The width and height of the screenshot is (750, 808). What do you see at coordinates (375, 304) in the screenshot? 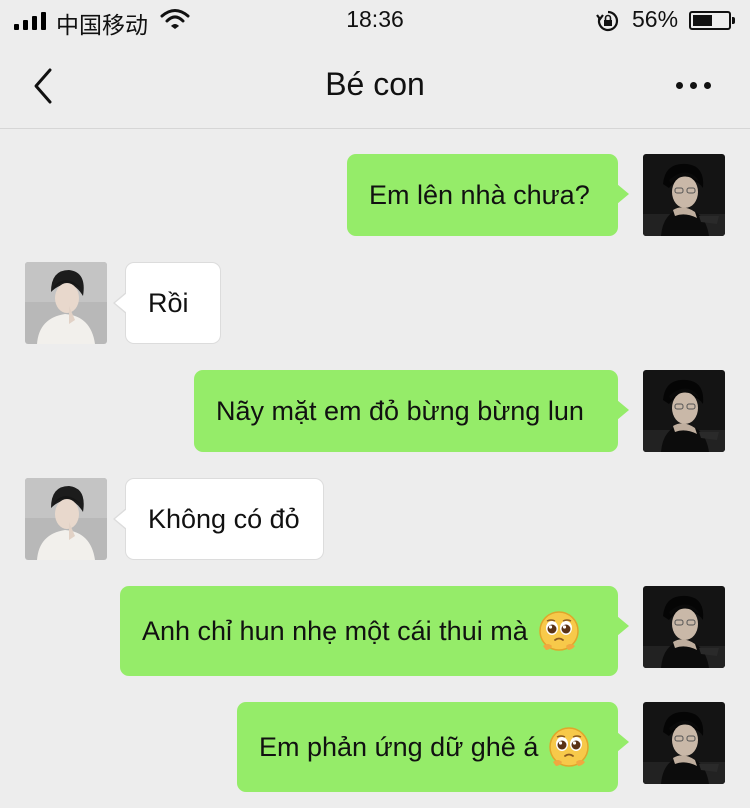
I see `message-row: Rồi` at bounding box center [375, 304].